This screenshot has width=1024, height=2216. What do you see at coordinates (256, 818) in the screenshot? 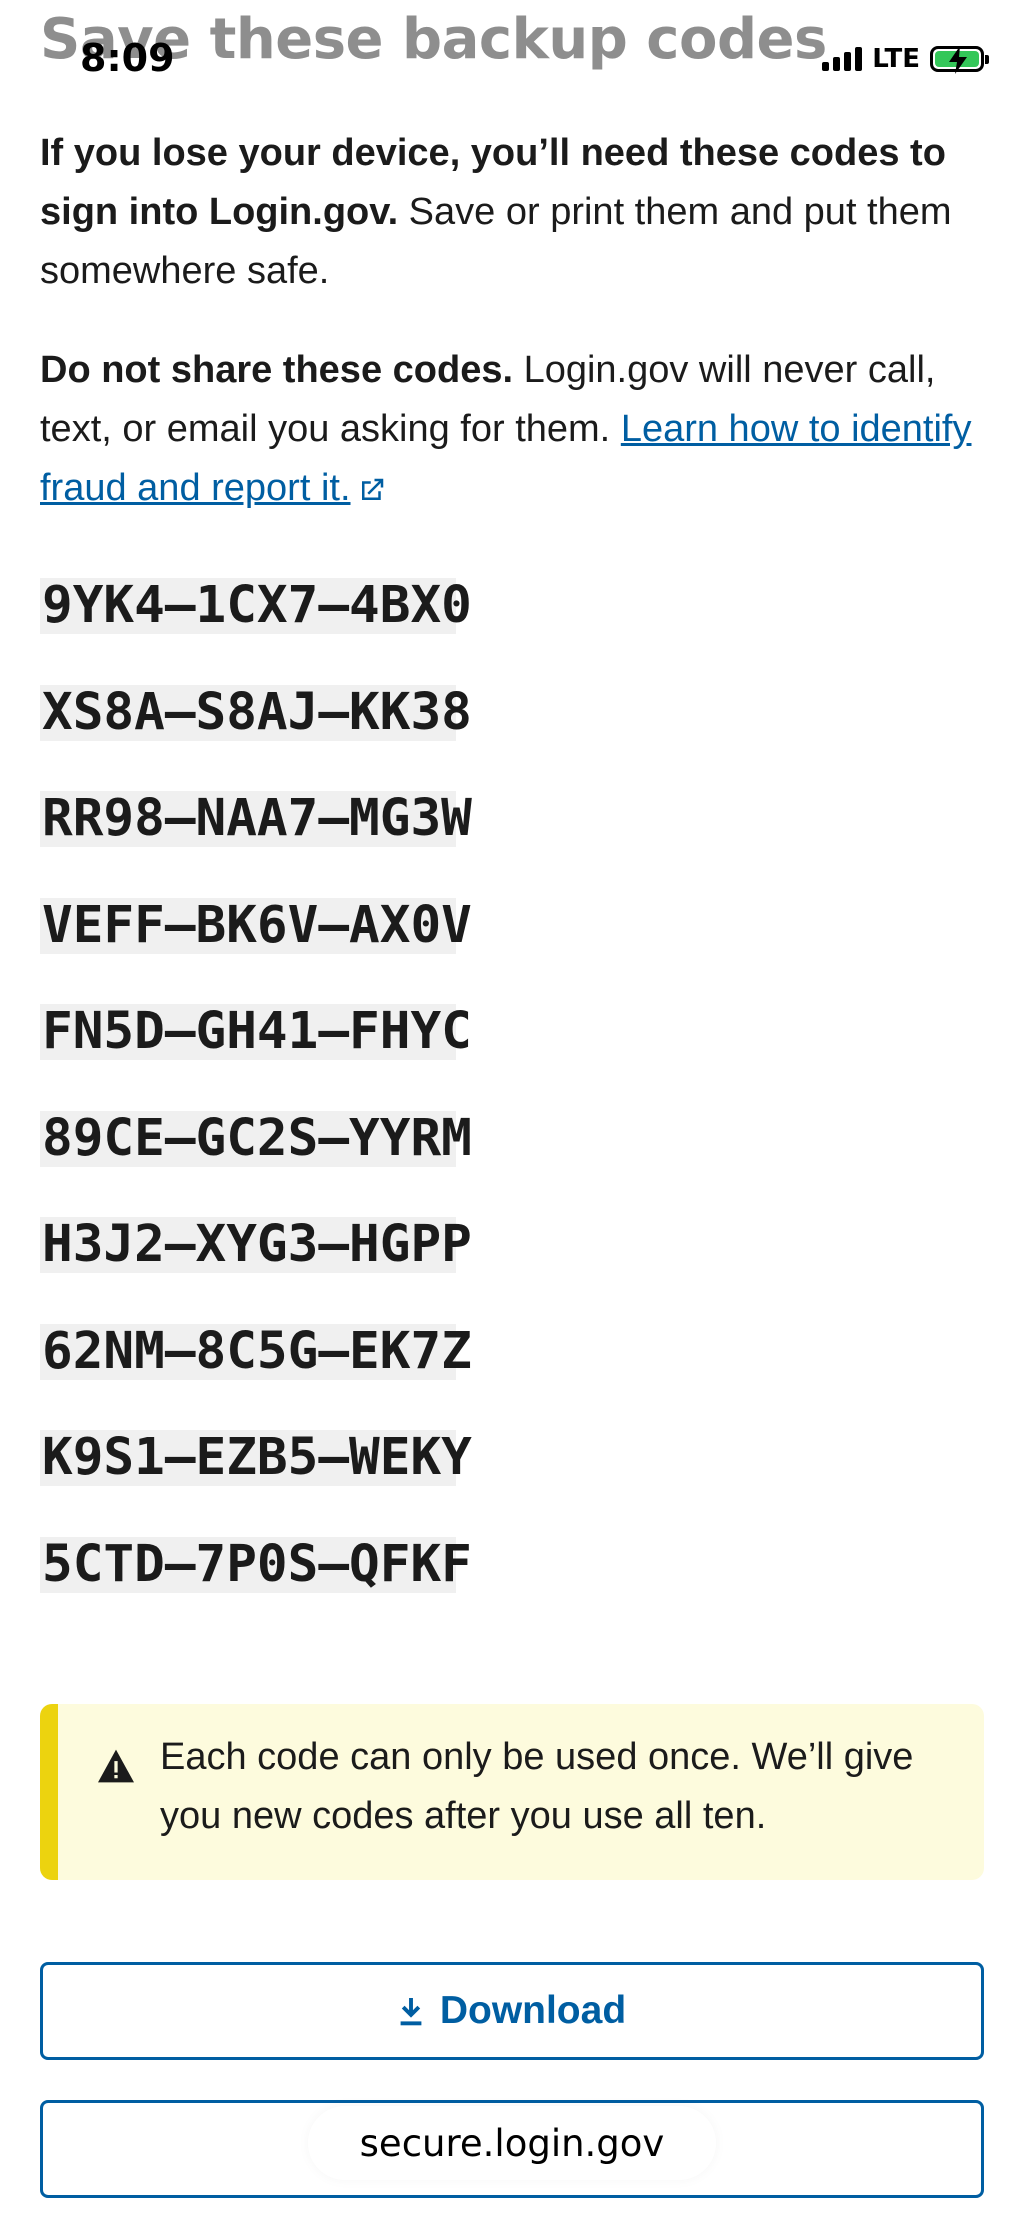
I see `backup-code: RR98–NAA7–MG3W` at bounding box center [256, 818].